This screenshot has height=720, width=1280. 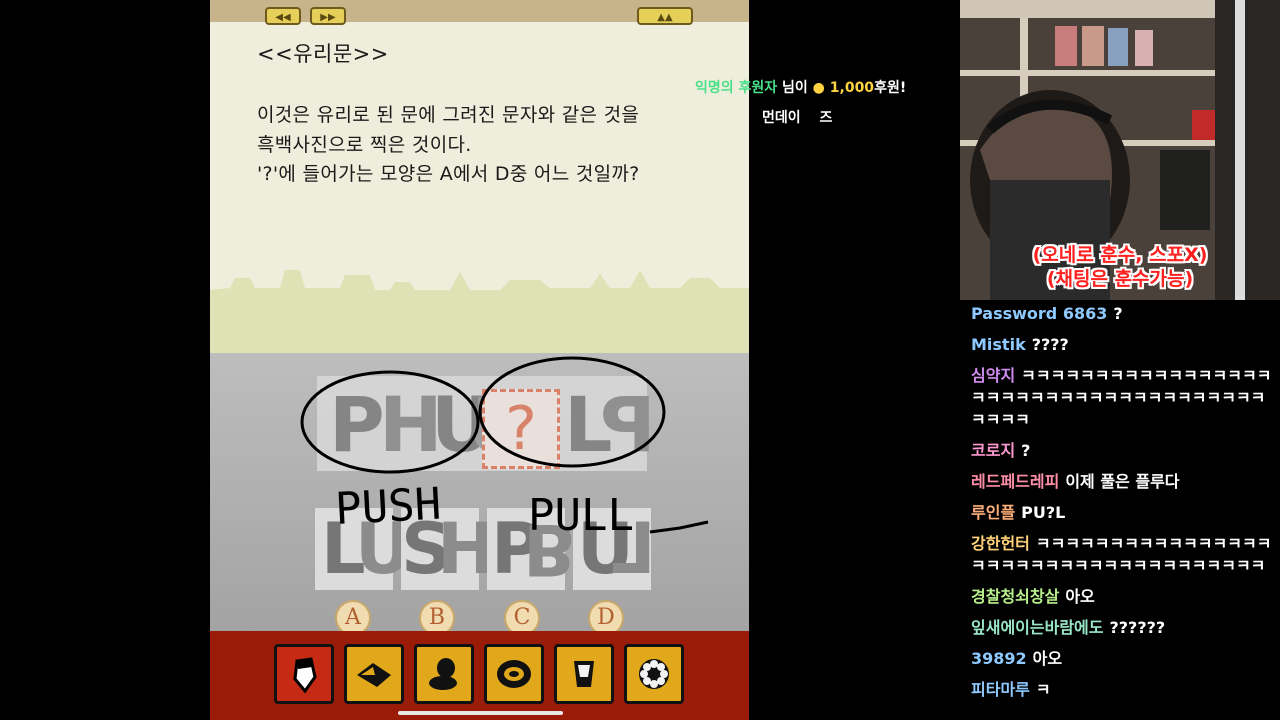 What do you see at coordinates (363, 549) in the screenshot?
I see `answer-tile-a: L U` at bounding box center [363, 549].